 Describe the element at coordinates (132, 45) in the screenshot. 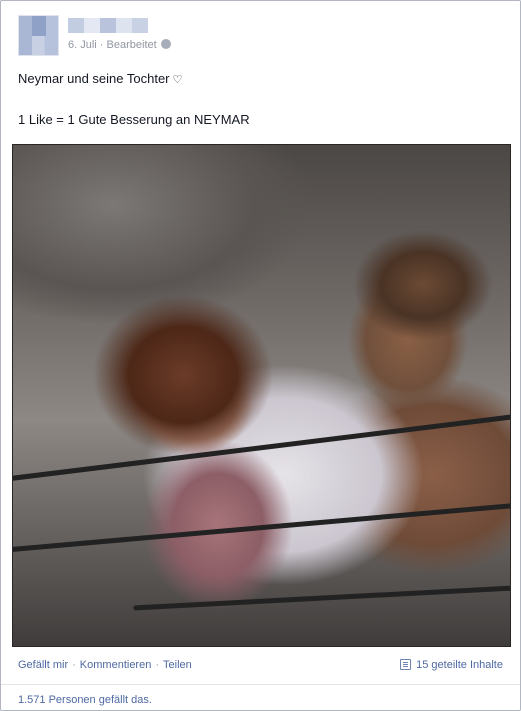

I see `edited-label: Bearbeitet` at that location.